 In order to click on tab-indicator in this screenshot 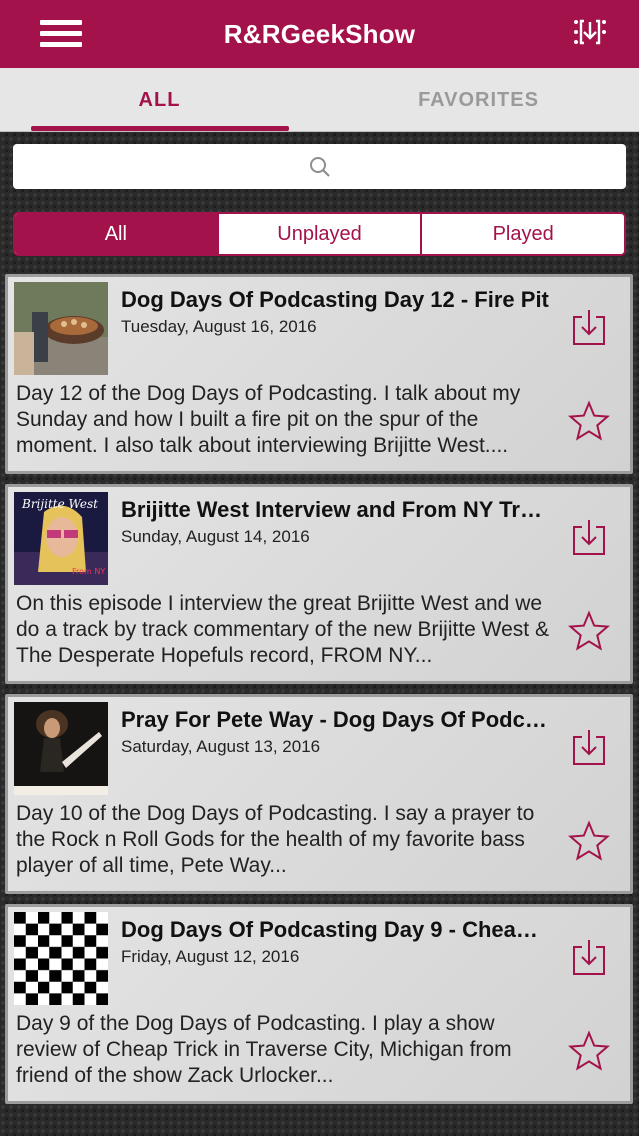, I will do `click(160, 128)`.